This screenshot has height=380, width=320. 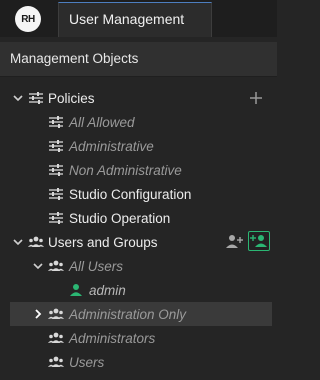 What do you see at coordinates (102, 122) in the screenshot?
I see `tree-label: All Allowed` at bounding box center [102, 122].